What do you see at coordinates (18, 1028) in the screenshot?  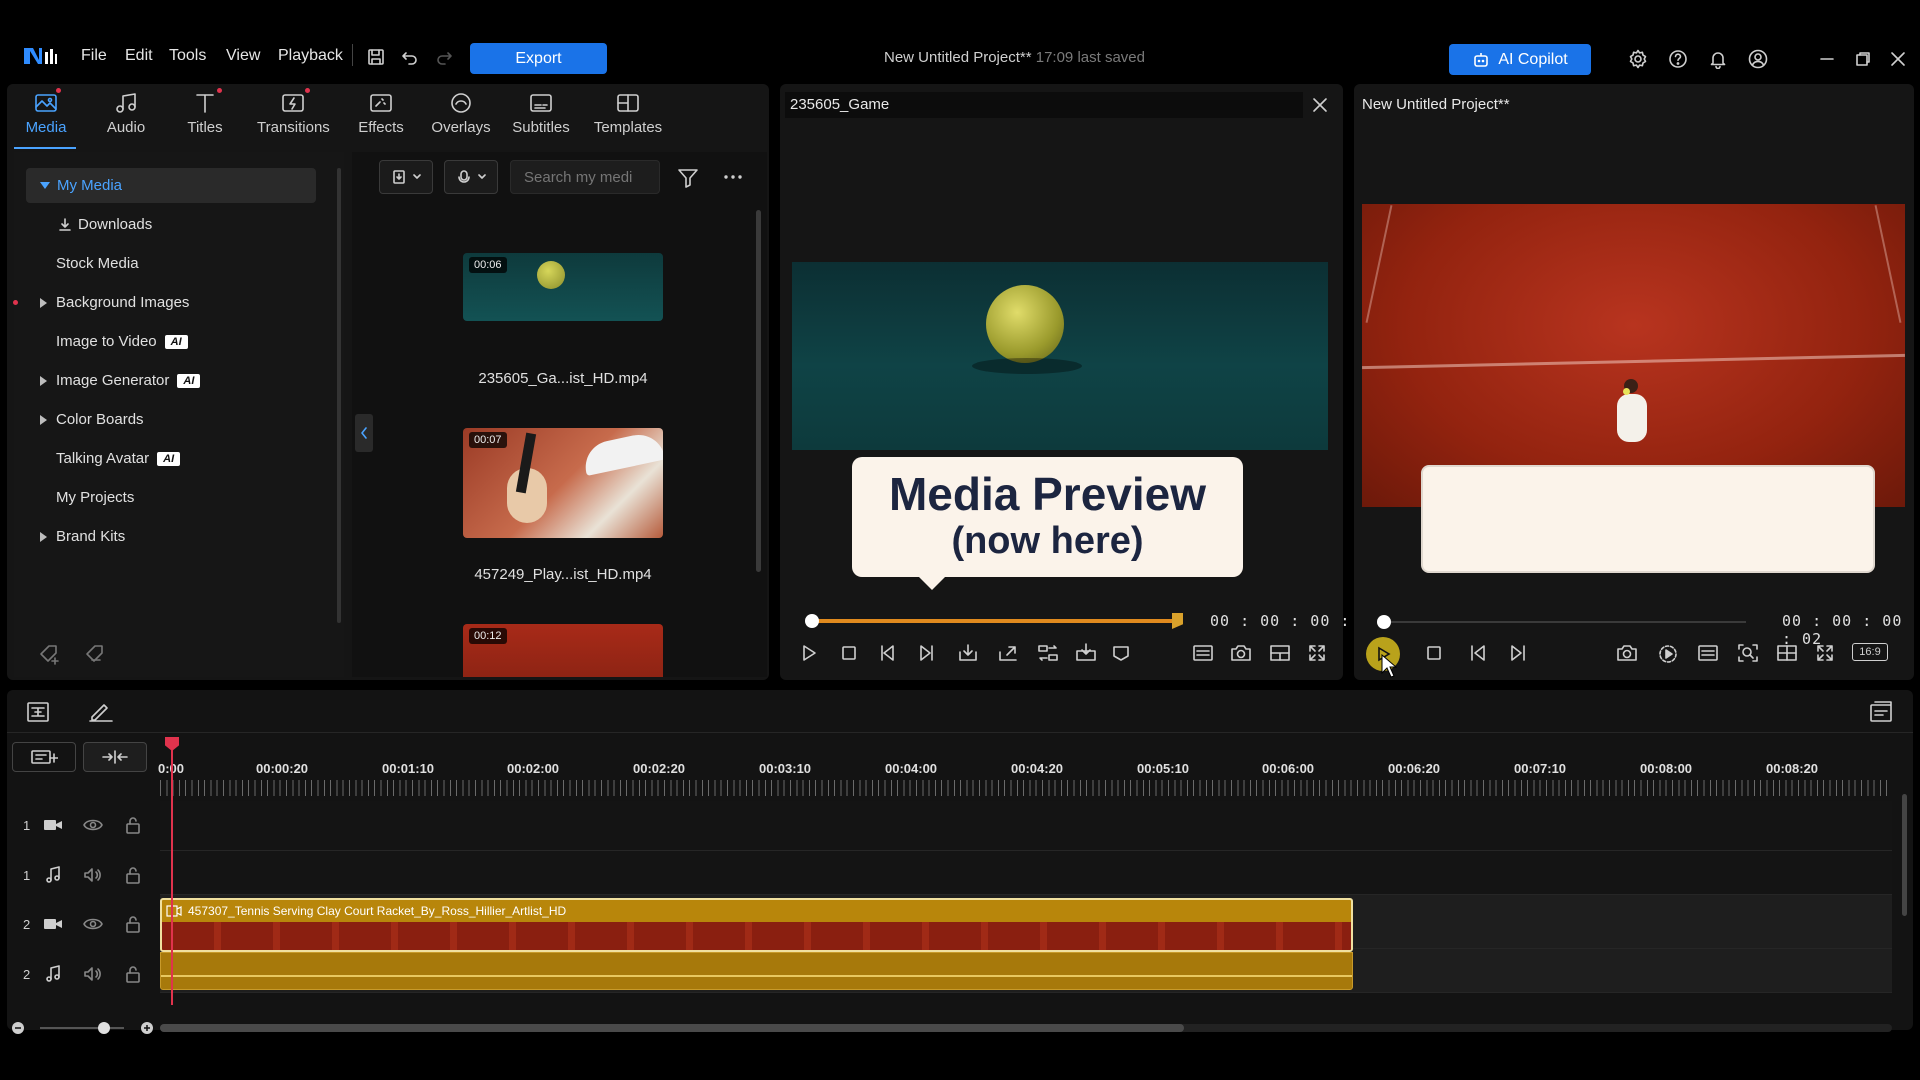 I see `zoom-out-icon` at bounding box center [18, 1028].